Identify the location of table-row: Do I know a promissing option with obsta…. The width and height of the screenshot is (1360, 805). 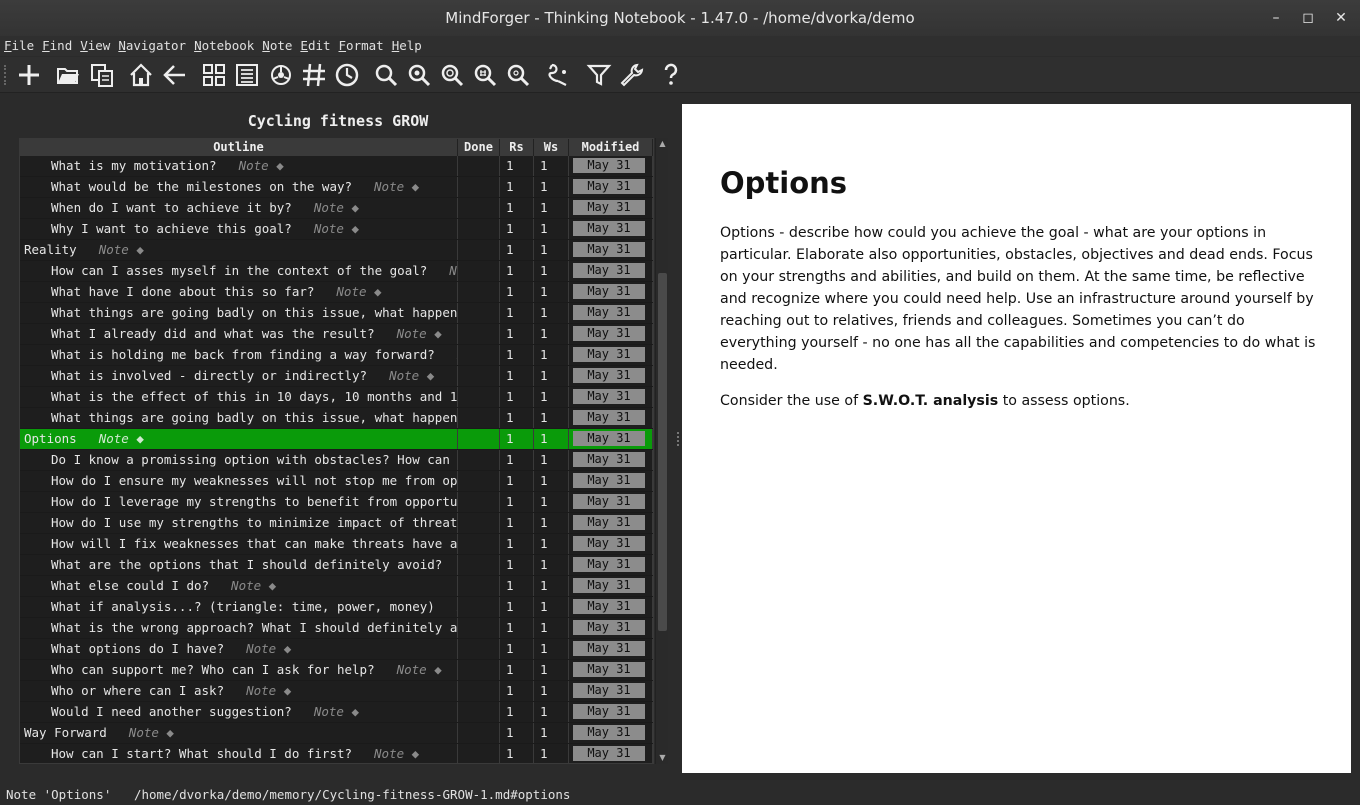
(336, 460).